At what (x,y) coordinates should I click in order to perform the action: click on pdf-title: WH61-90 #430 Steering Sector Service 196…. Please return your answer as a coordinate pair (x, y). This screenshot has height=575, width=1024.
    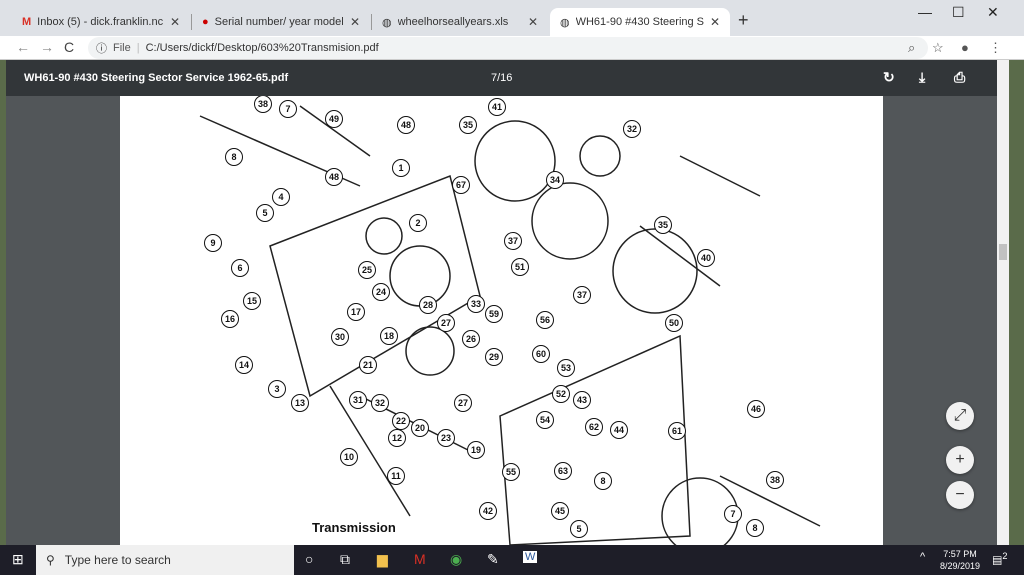
    Looking at the image, I should click on (156, 78).